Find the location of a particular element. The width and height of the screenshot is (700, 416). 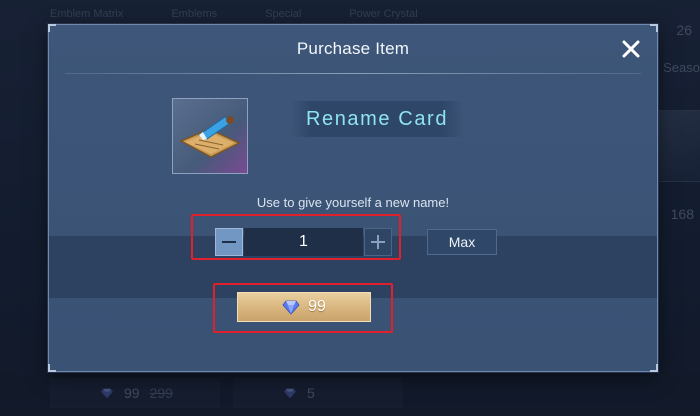

item-name-banner: Rename Card is located at coordinates (377, 119).